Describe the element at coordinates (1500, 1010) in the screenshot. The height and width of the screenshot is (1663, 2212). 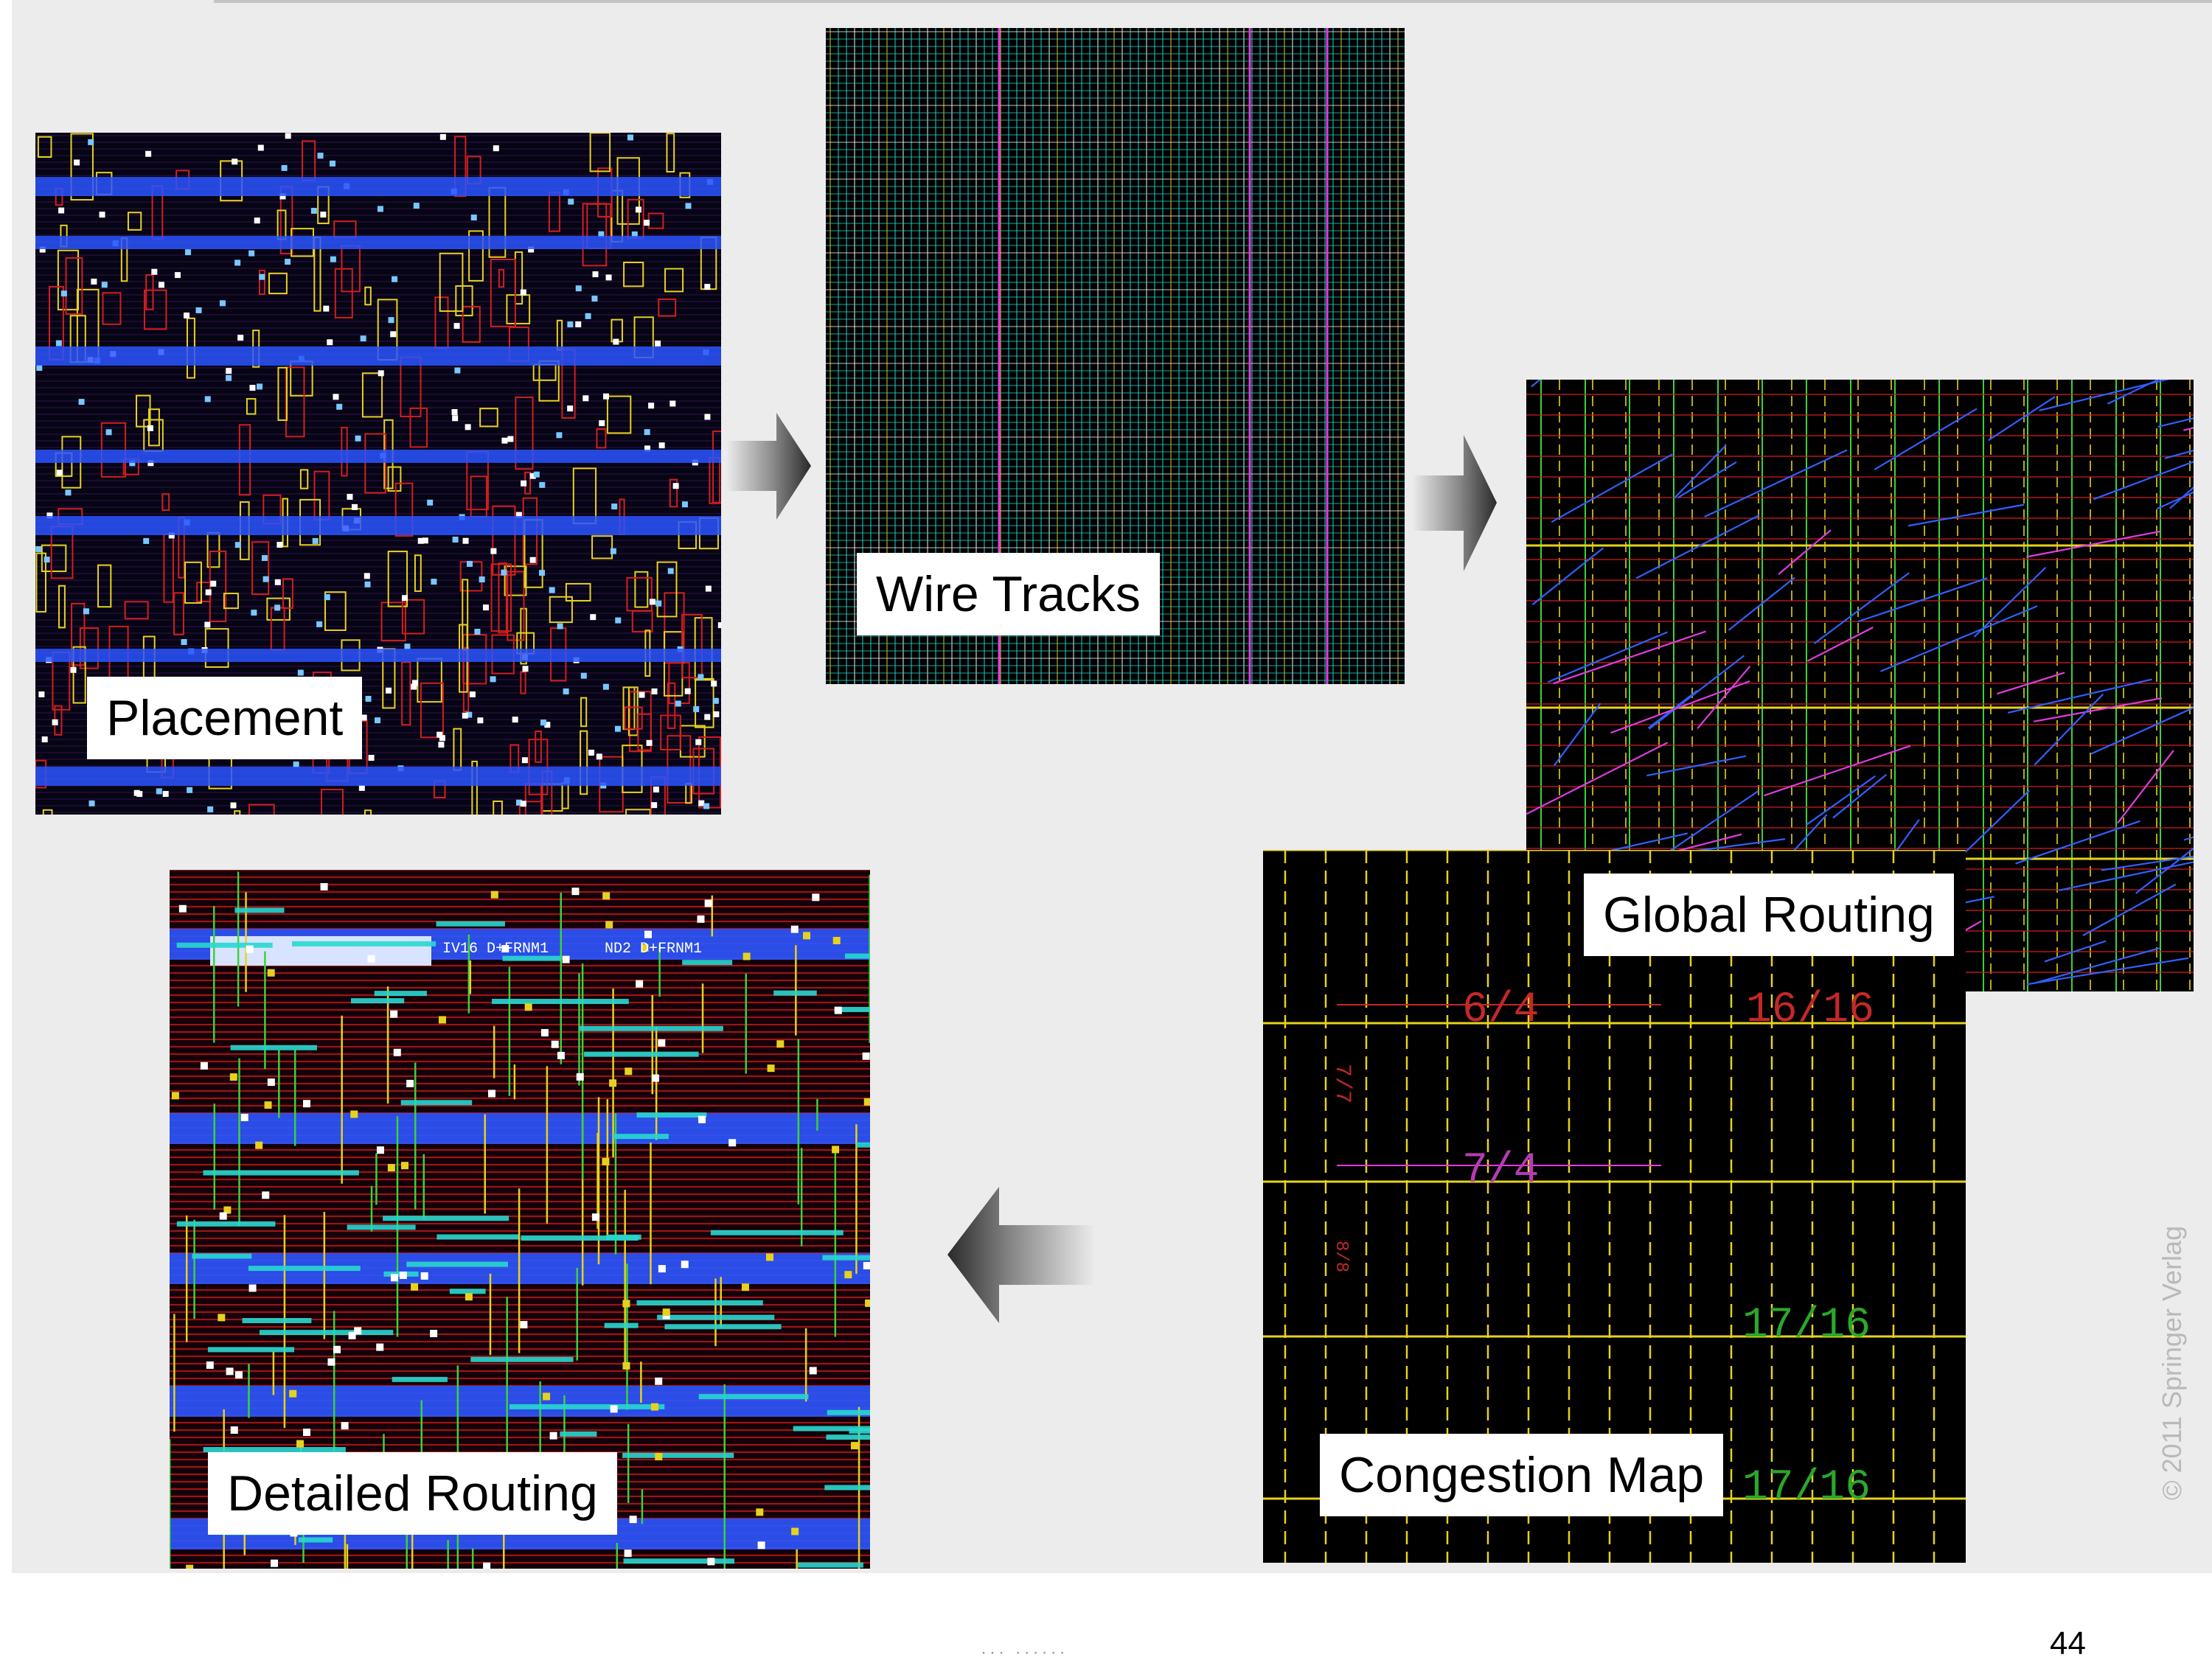
I see `congestion-ratio-1: 6/4` at that location.